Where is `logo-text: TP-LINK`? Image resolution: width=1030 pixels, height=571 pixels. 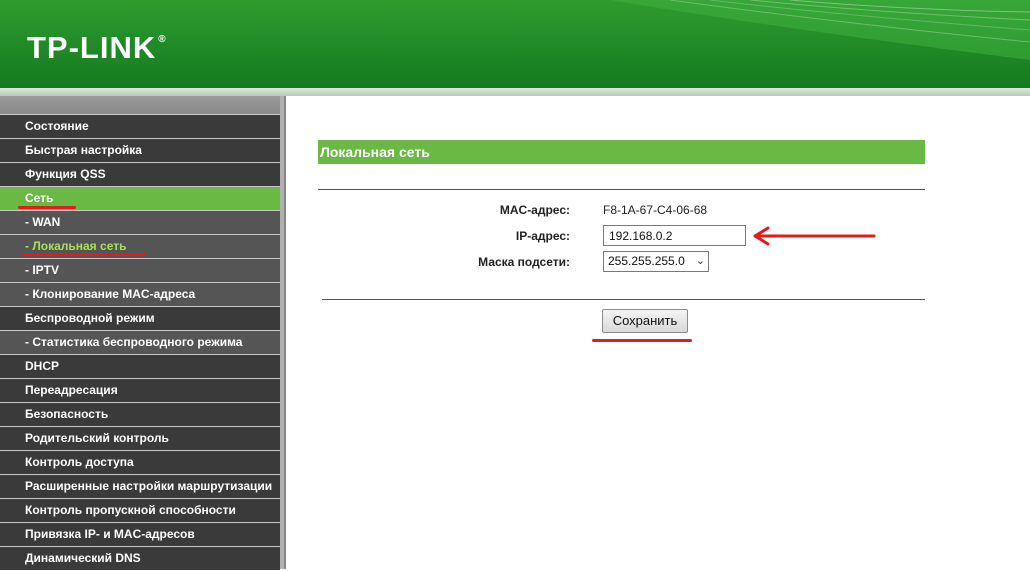
logo-text: TP-LINK is located at coordinates (92, 47).